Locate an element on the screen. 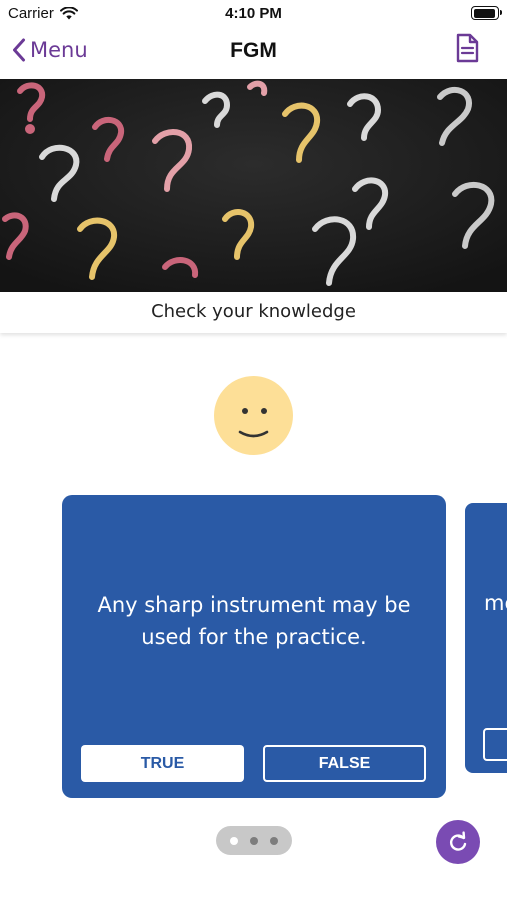  next-question-card: me is located at coordinates (486, 638).